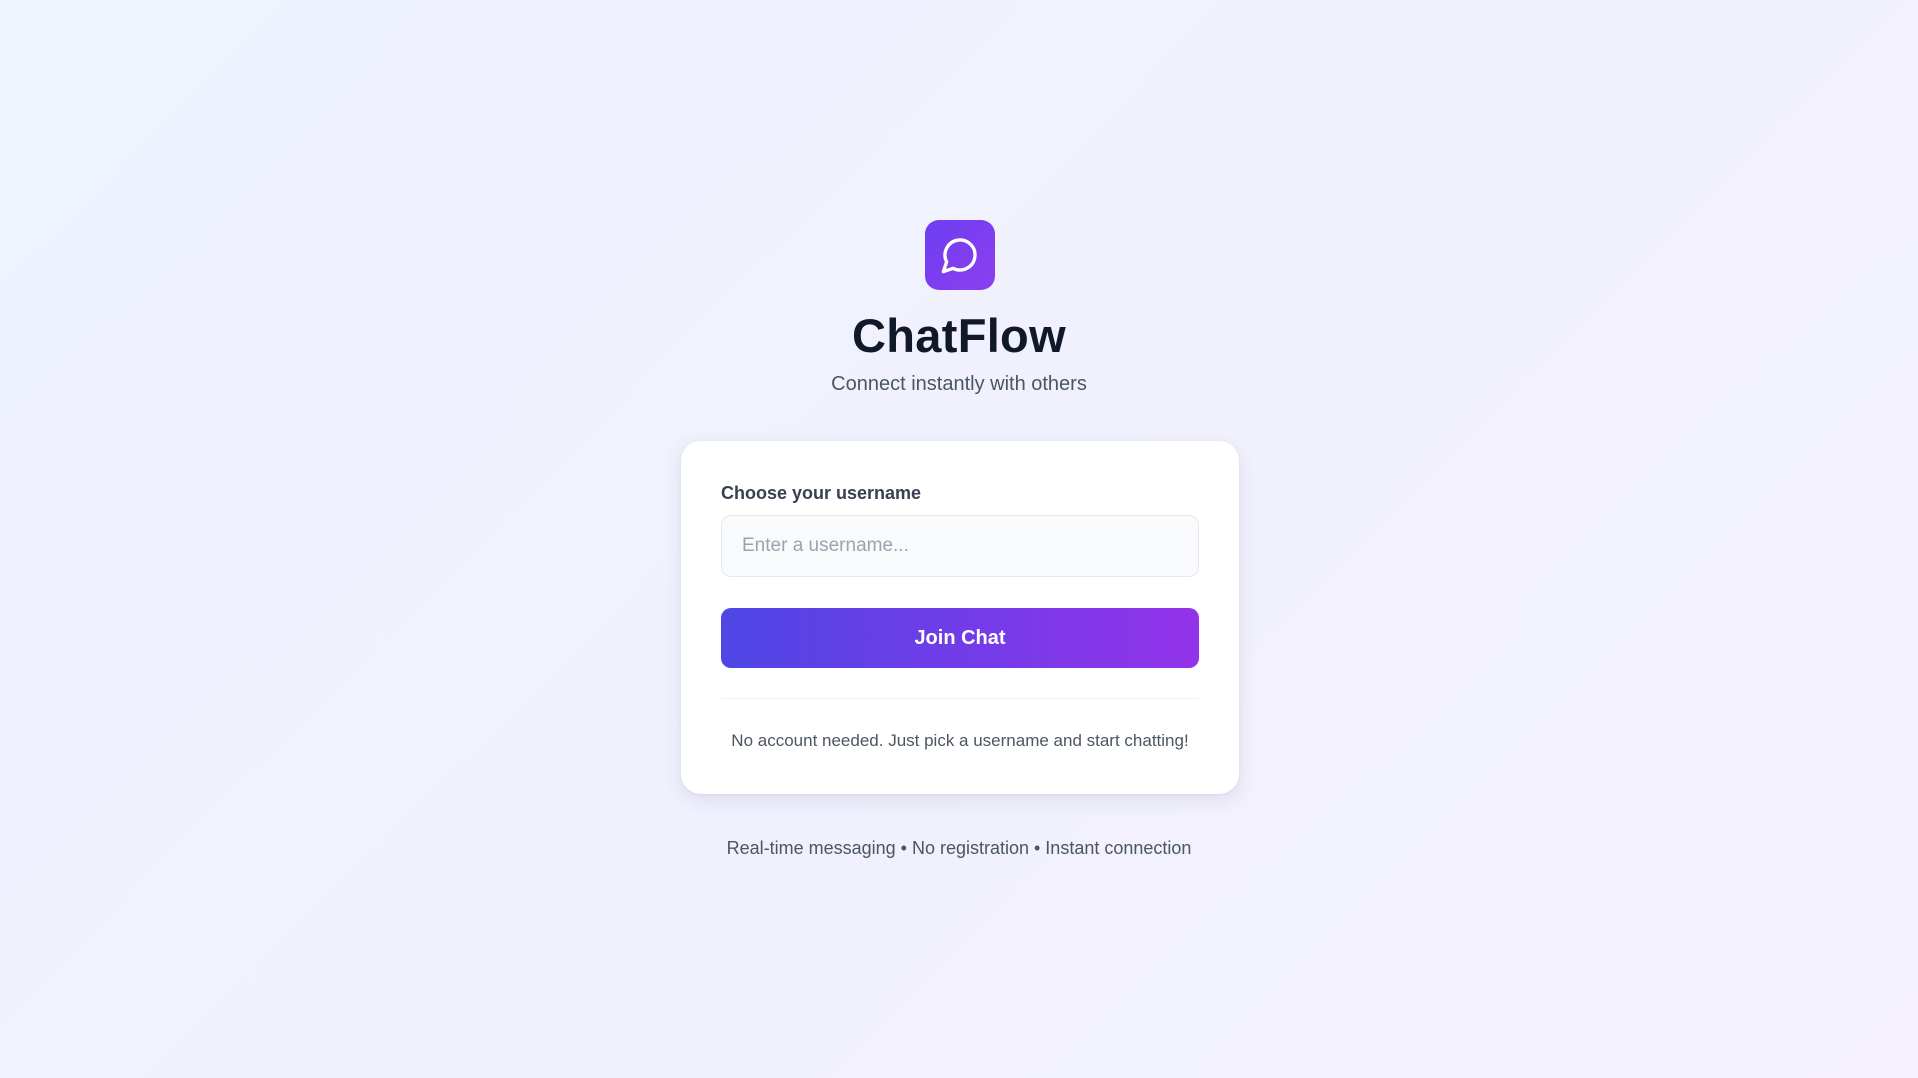 This screenshot has width=1918, height=1078. What do you see at coordinates (959, 335) in the screenshot?
I see `app-title: ChatFlow` at bounding box center [959, 335].